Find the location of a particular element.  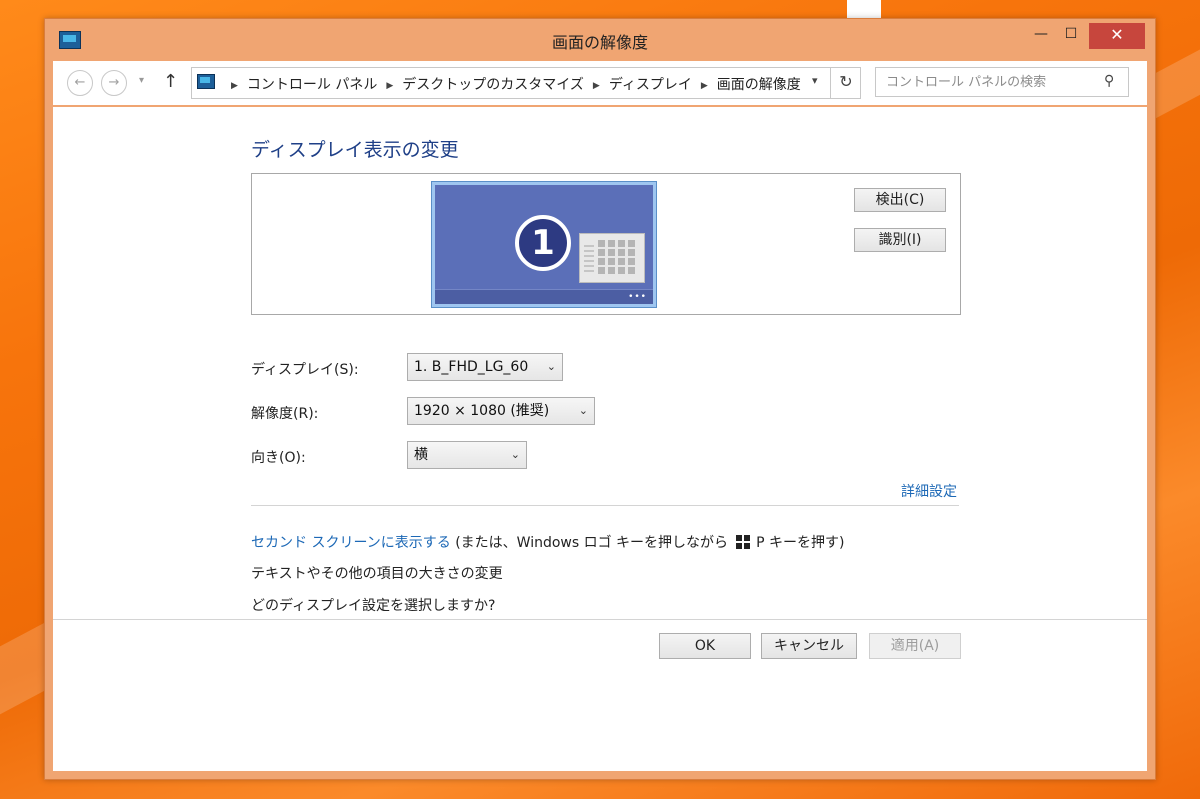

breadcrumb: ▶ コントロール パネル ▶ デスクトップのカスタマイズ ▶ ディスプレイ ▶ 画面の解像度 is located at coordinates (511, 84).